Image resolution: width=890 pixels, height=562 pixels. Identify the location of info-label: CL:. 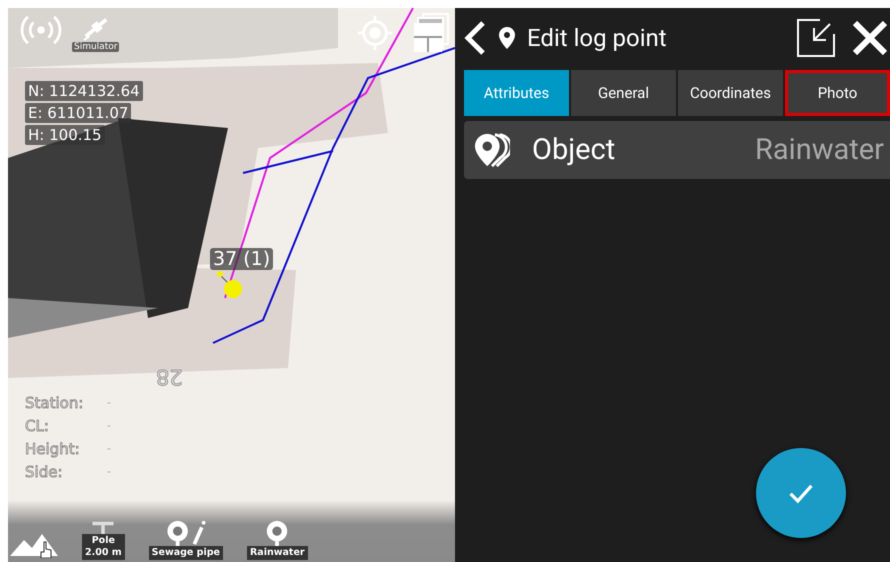
(37, 425).